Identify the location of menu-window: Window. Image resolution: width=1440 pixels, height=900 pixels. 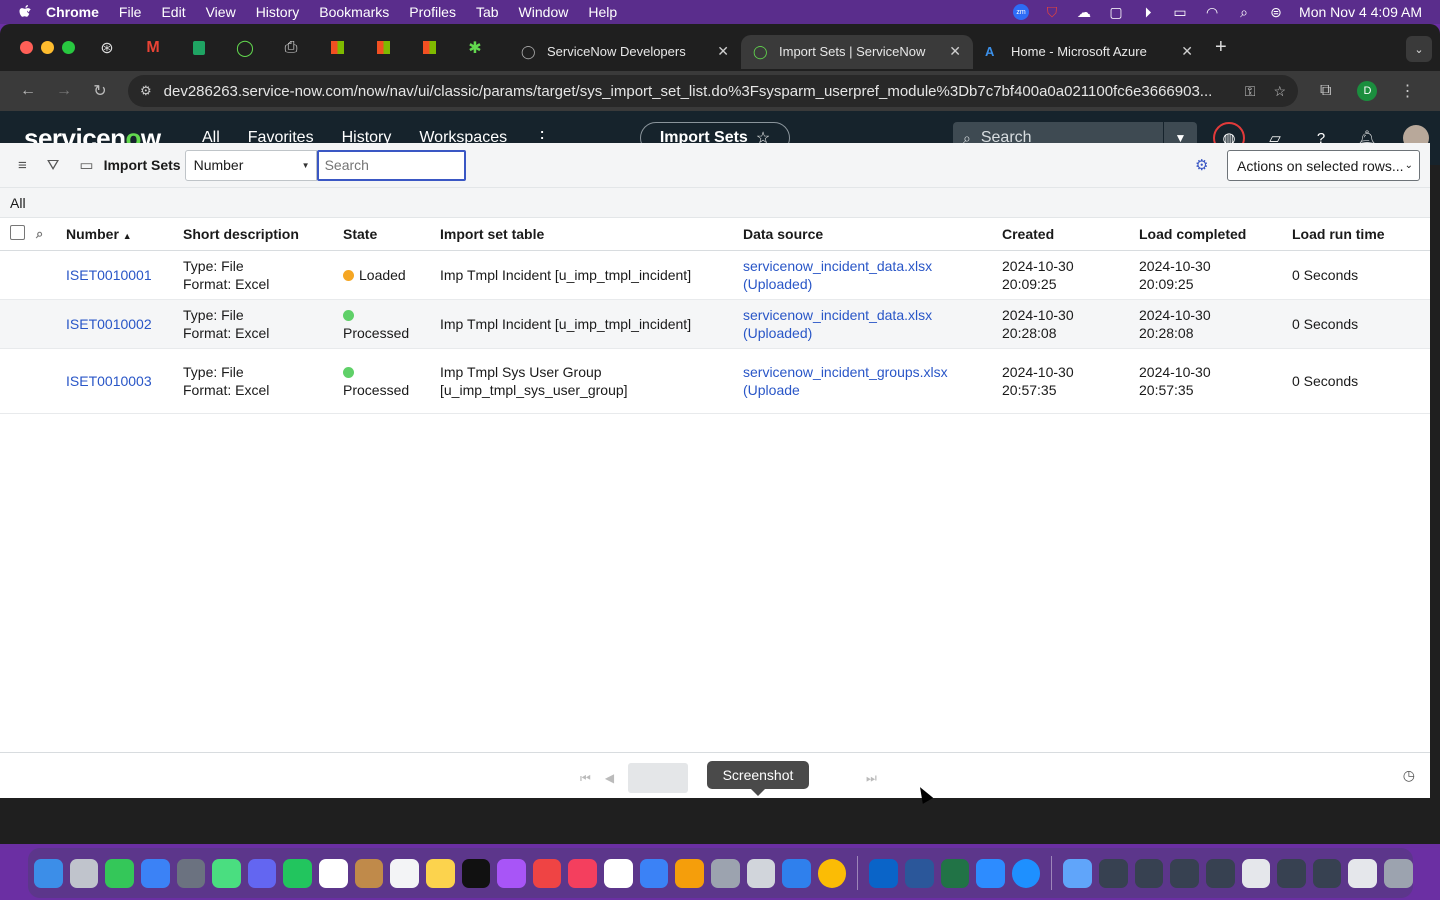
(544, 12).